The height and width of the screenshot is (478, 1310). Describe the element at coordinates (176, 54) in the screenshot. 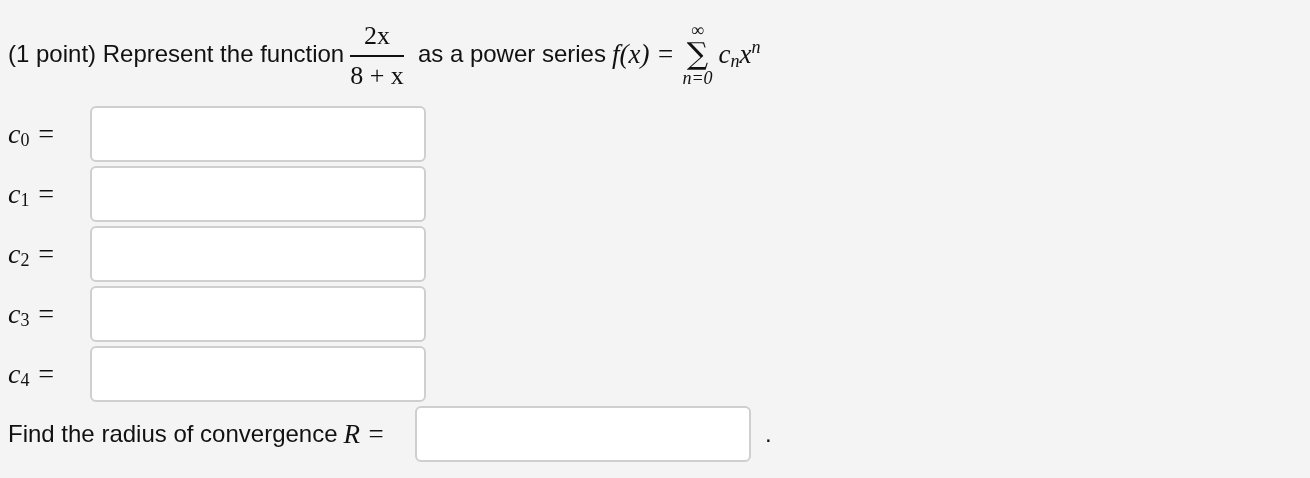

I see `question-text: (1 point) Represent the function` at that location.